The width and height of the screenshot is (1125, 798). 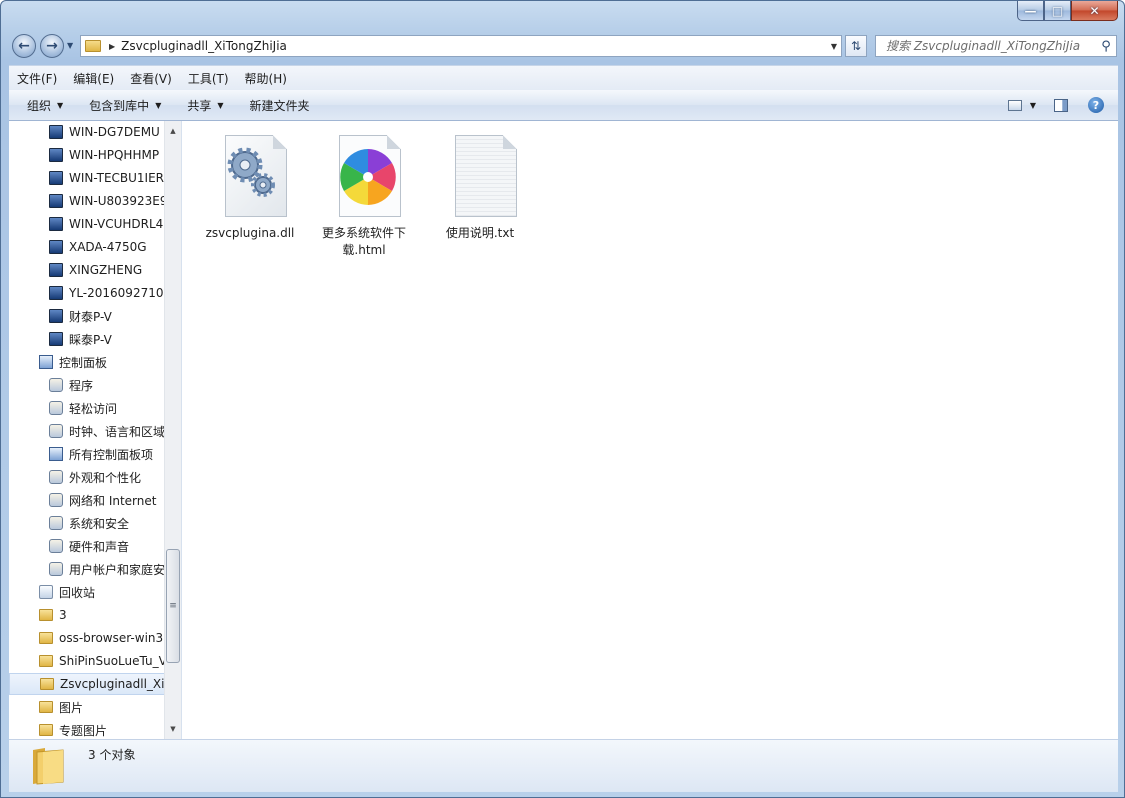 I want to click on tree-item-label: 系统和安全, so click(x=99, y=523).